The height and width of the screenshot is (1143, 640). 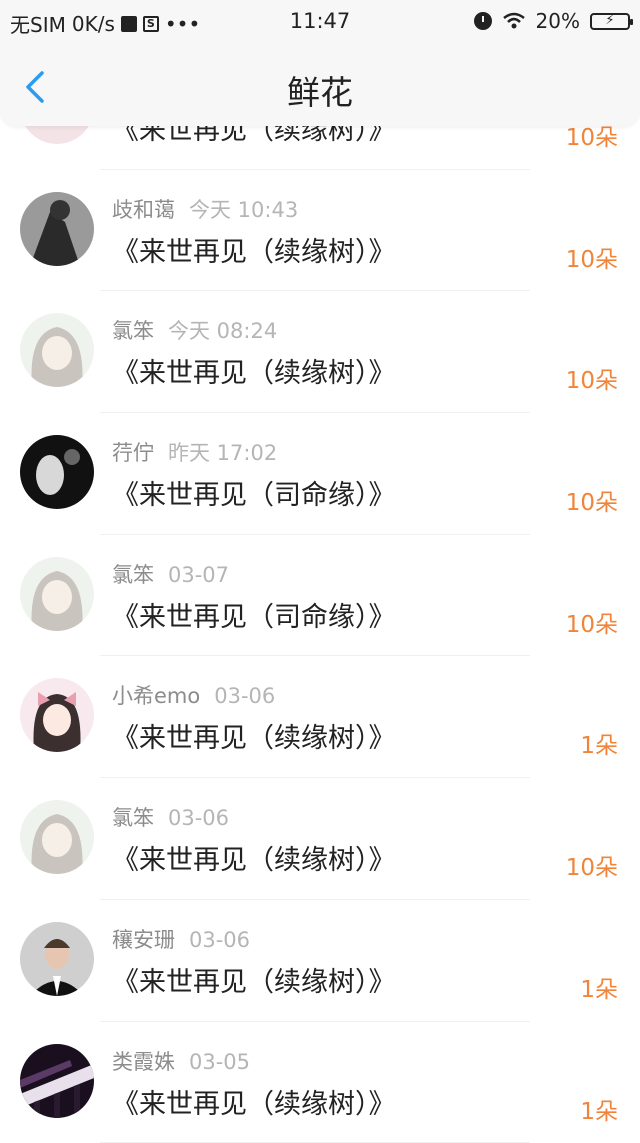 What do you see at coordinates (143, 210) in the screenshot?
I see `sender-name: 歧和蔼` at bounding box center [143, 210].